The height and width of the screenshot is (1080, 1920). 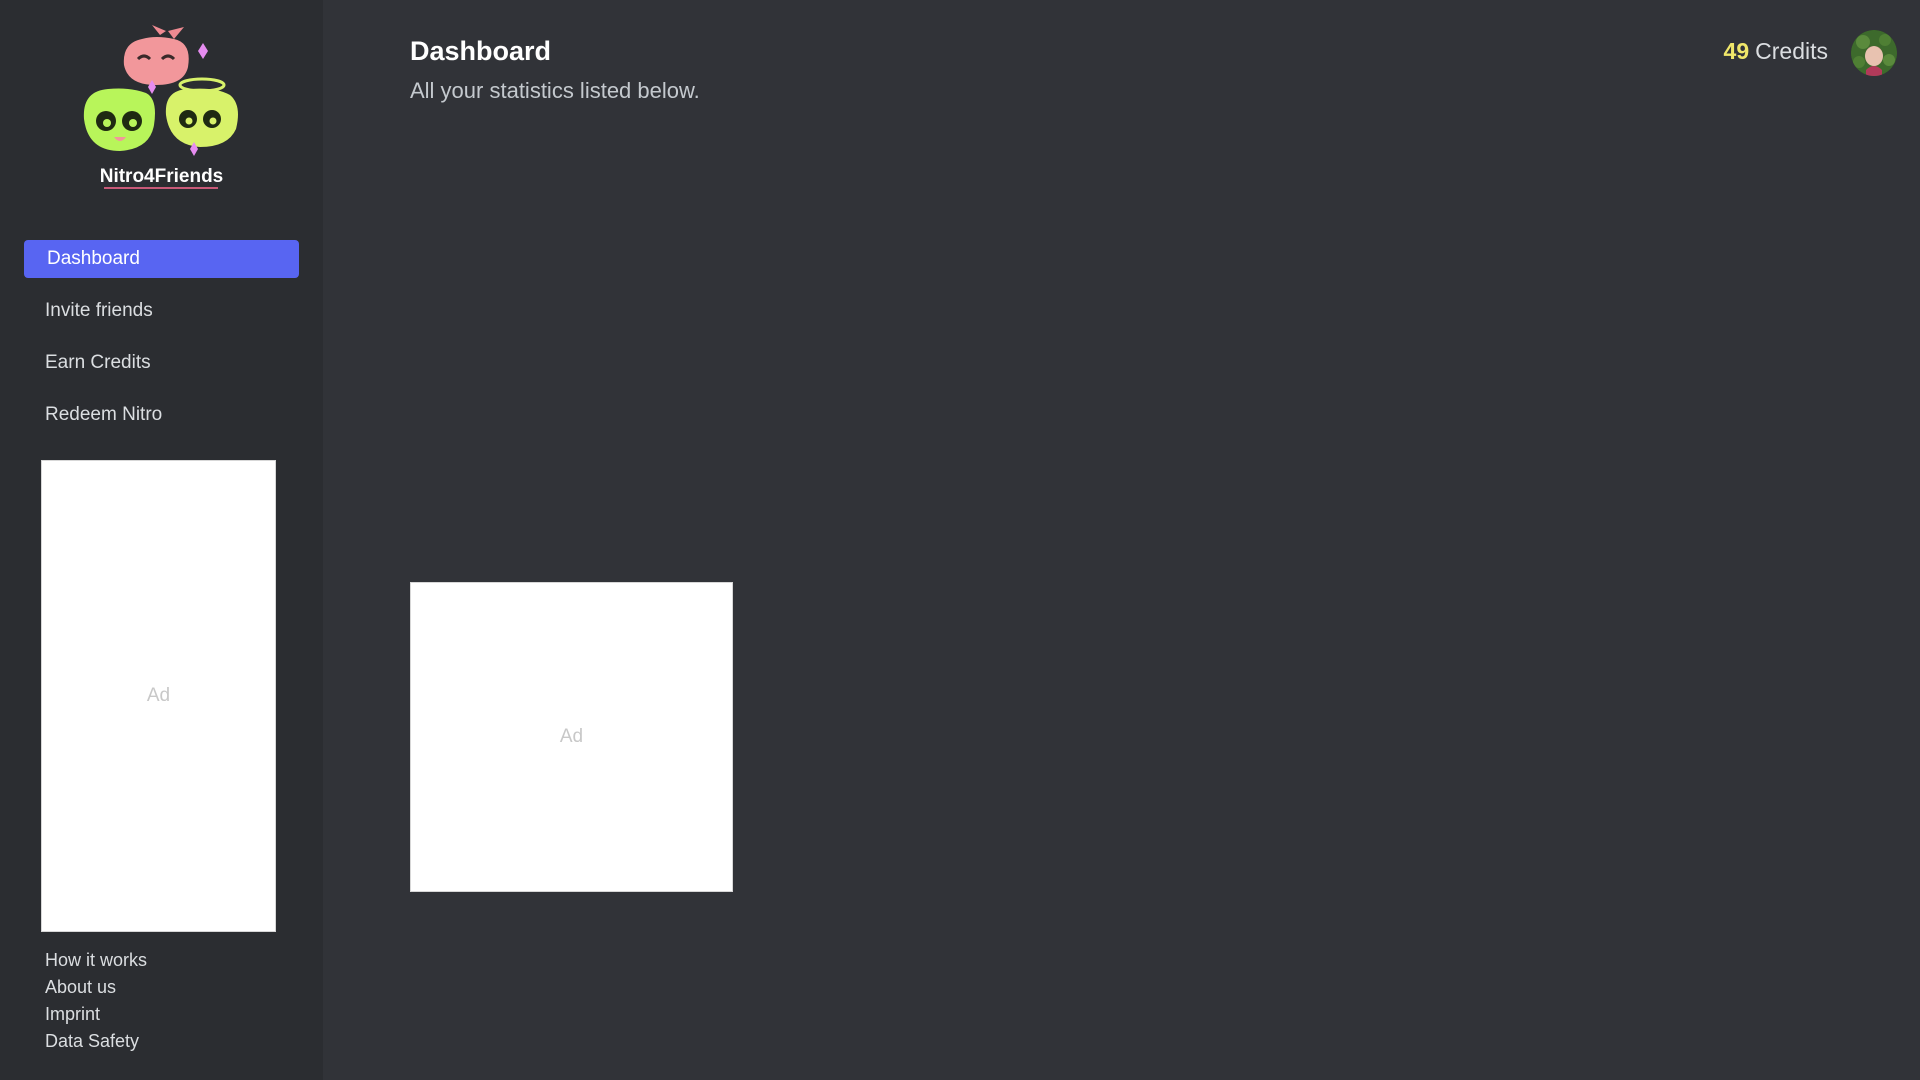 I want to click on footer-link-imprint: Imprint, so click(x=96, y=1014).